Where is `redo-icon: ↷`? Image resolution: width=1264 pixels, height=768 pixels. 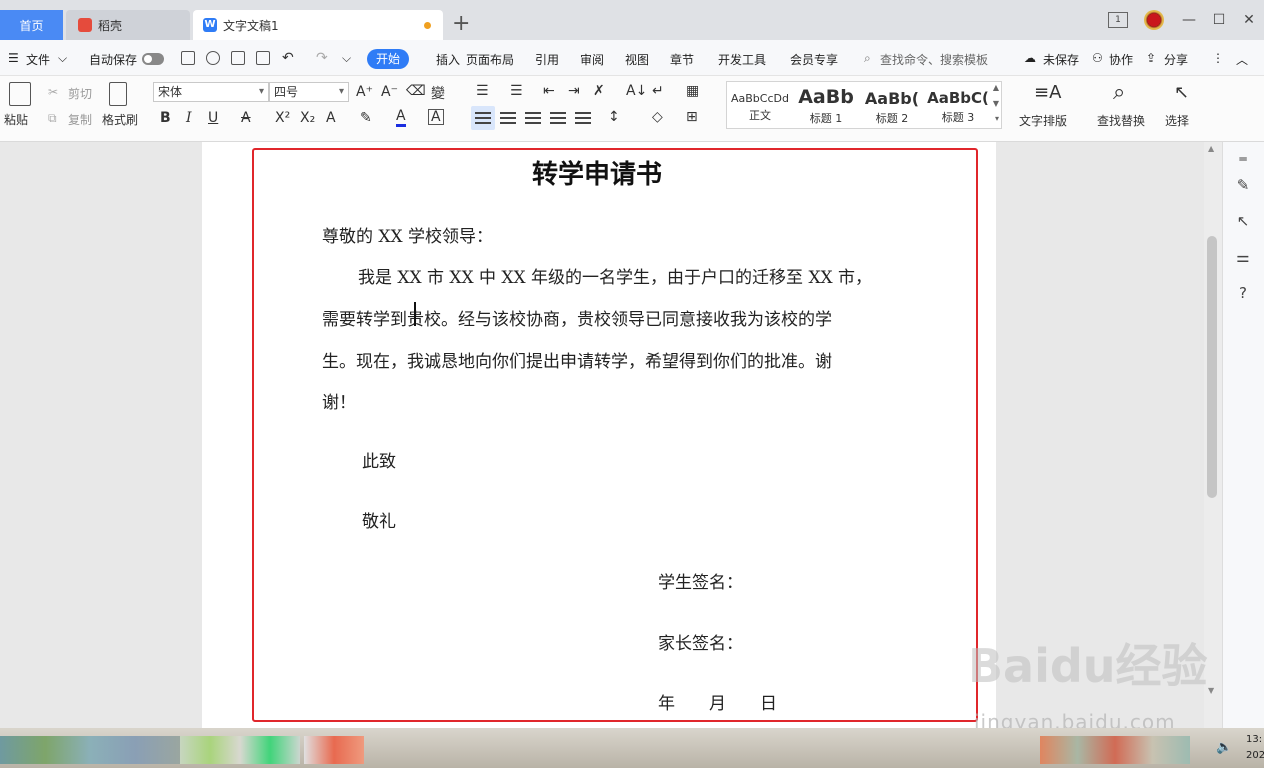 redo-icon: ↷ is located at coordinates (322, 58).